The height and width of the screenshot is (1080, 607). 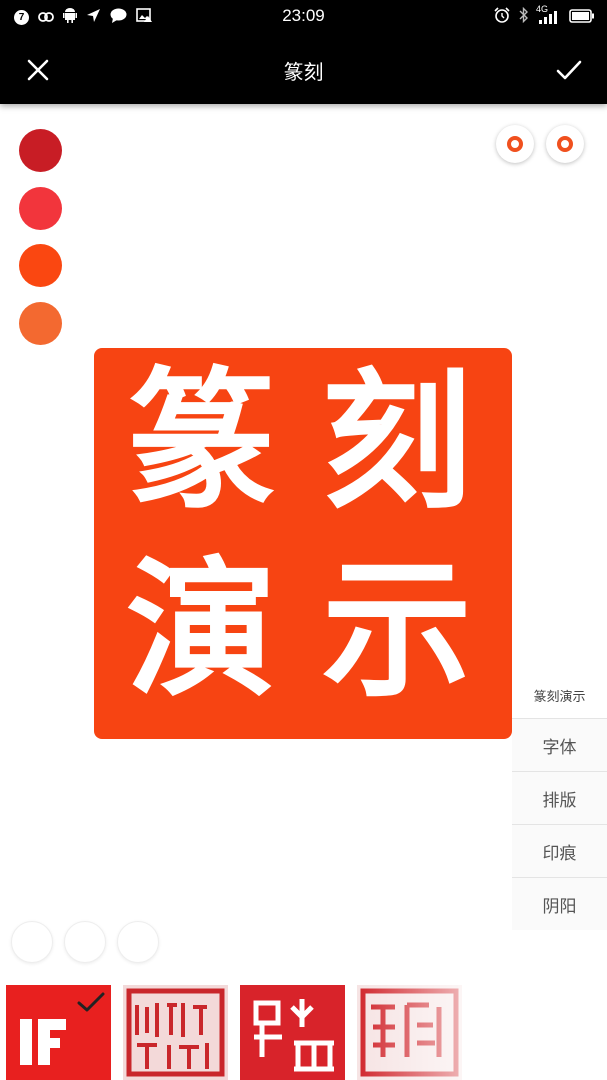 I want to click on seal-style-strip, so click(x=303, y=1029).